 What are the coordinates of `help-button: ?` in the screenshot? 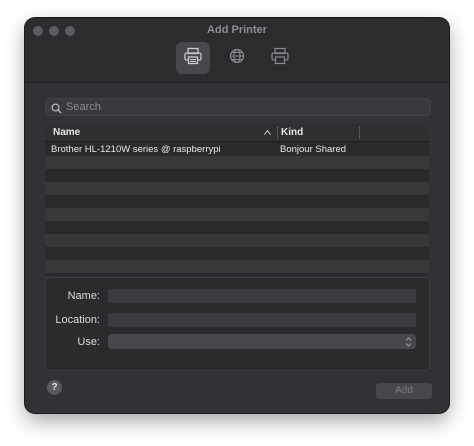 It's located at (54, 387).